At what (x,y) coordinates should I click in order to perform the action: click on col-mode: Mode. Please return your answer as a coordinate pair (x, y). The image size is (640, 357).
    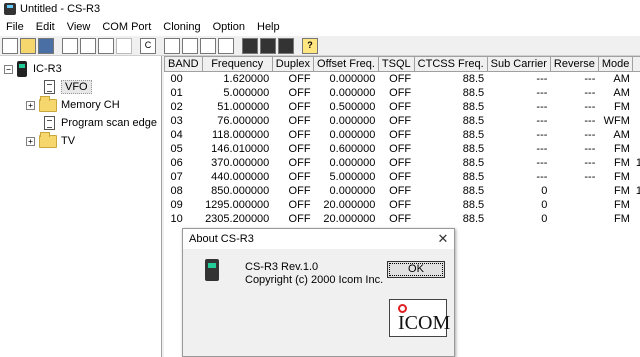
    Looking at the image, I should click on (615, 64).